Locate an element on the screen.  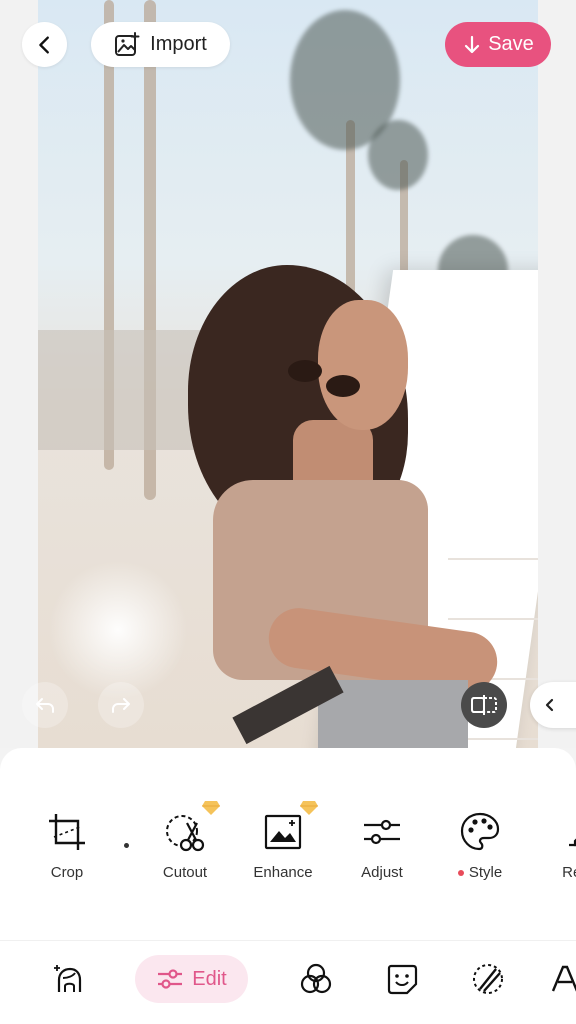
crop-icon is located at coordinates (67, 832).